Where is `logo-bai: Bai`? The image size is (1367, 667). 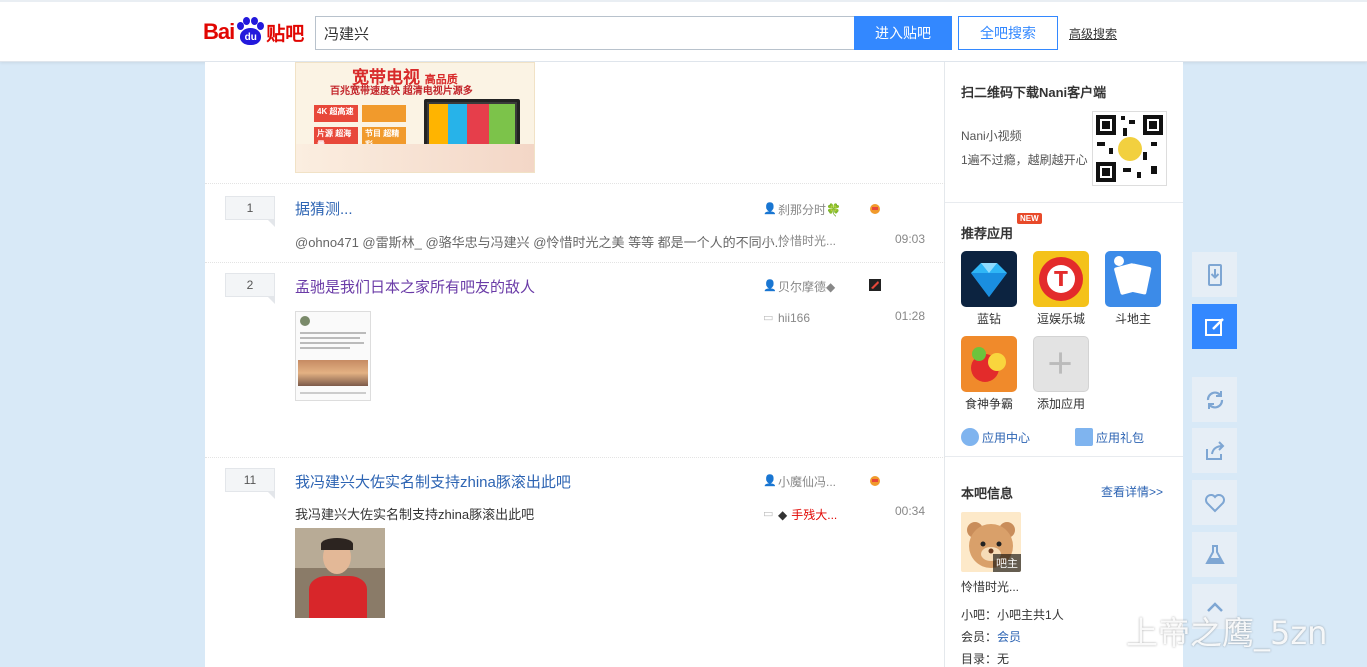
logo-bai: Bai is located at coordinates (219, 31).